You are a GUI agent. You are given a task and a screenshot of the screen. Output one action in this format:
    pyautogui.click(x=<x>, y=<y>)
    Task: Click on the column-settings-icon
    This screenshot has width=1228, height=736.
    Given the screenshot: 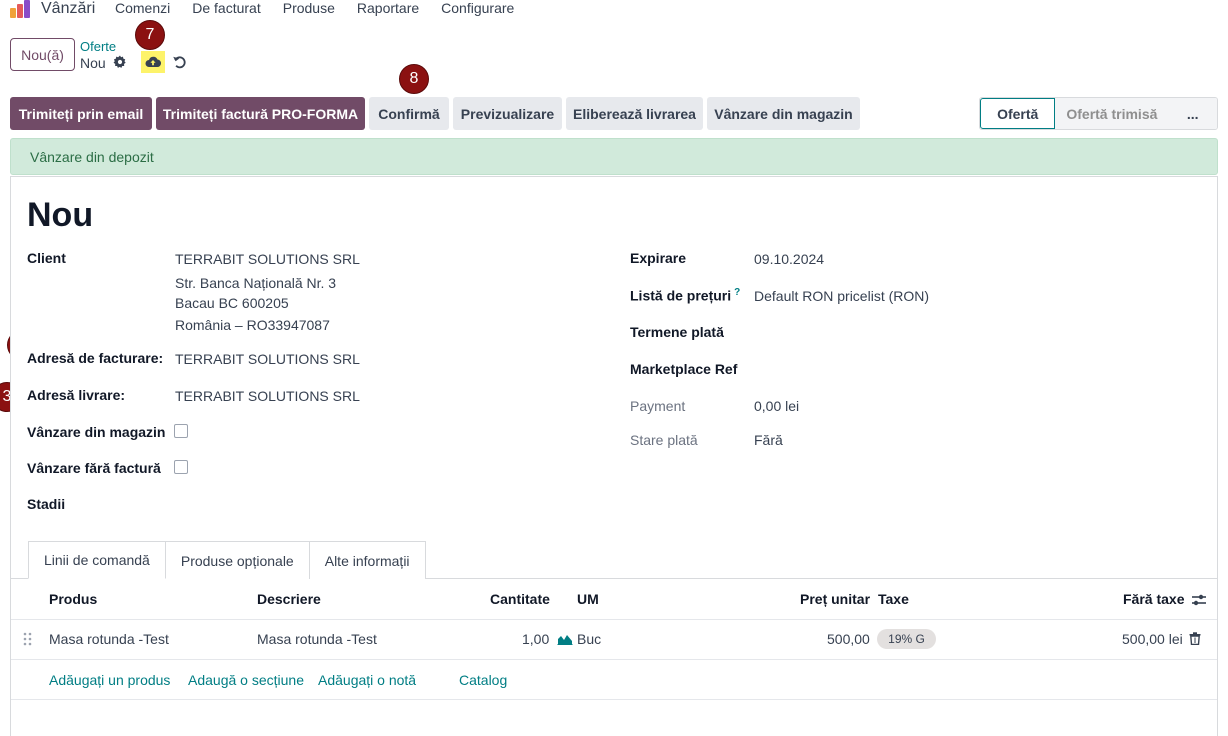 What is the action you would take?
    pyautogui.click(x=1199, y=600)
    